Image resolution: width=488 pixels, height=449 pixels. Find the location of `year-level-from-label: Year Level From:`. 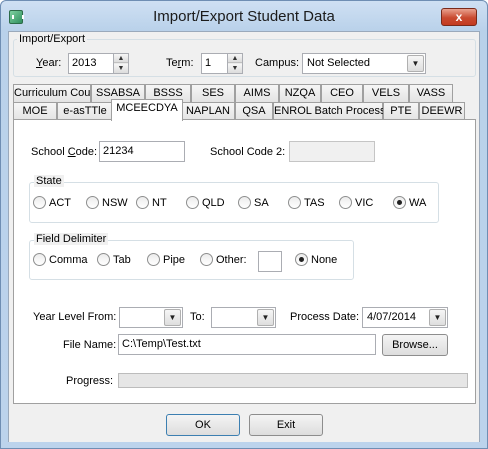

year-level-from-label: Year Level From: is located at coordinates (75, 317).